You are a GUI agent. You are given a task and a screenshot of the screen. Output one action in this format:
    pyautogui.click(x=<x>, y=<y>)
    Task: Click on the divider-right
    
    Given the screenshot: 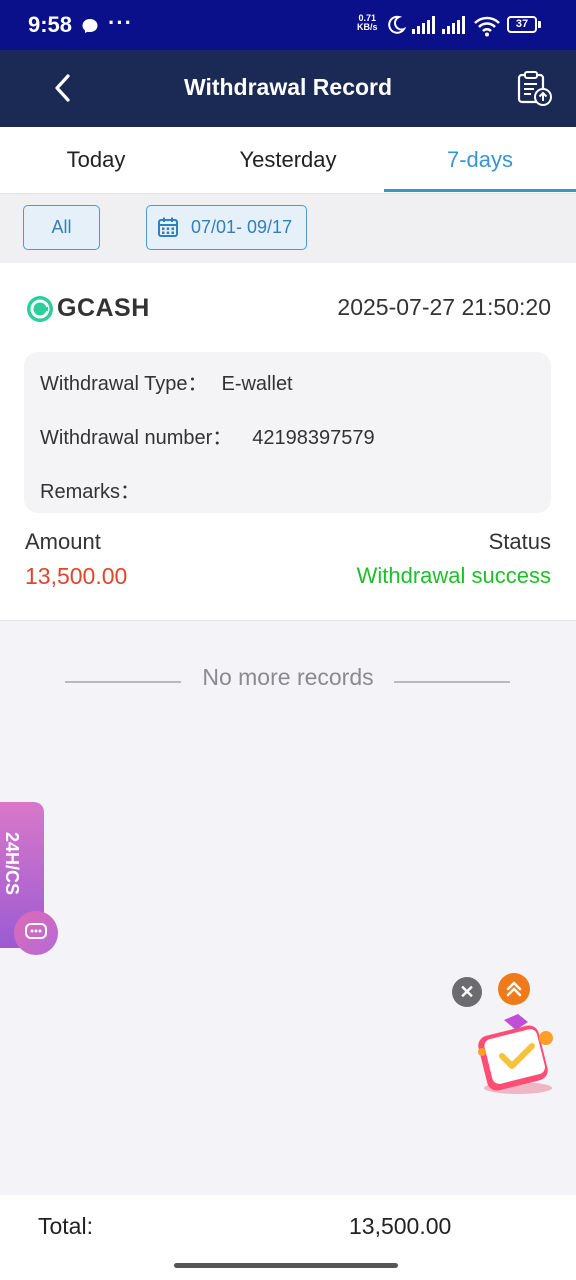 What is the action you would take?
    pyautogui.click(x=452, y=682)
    